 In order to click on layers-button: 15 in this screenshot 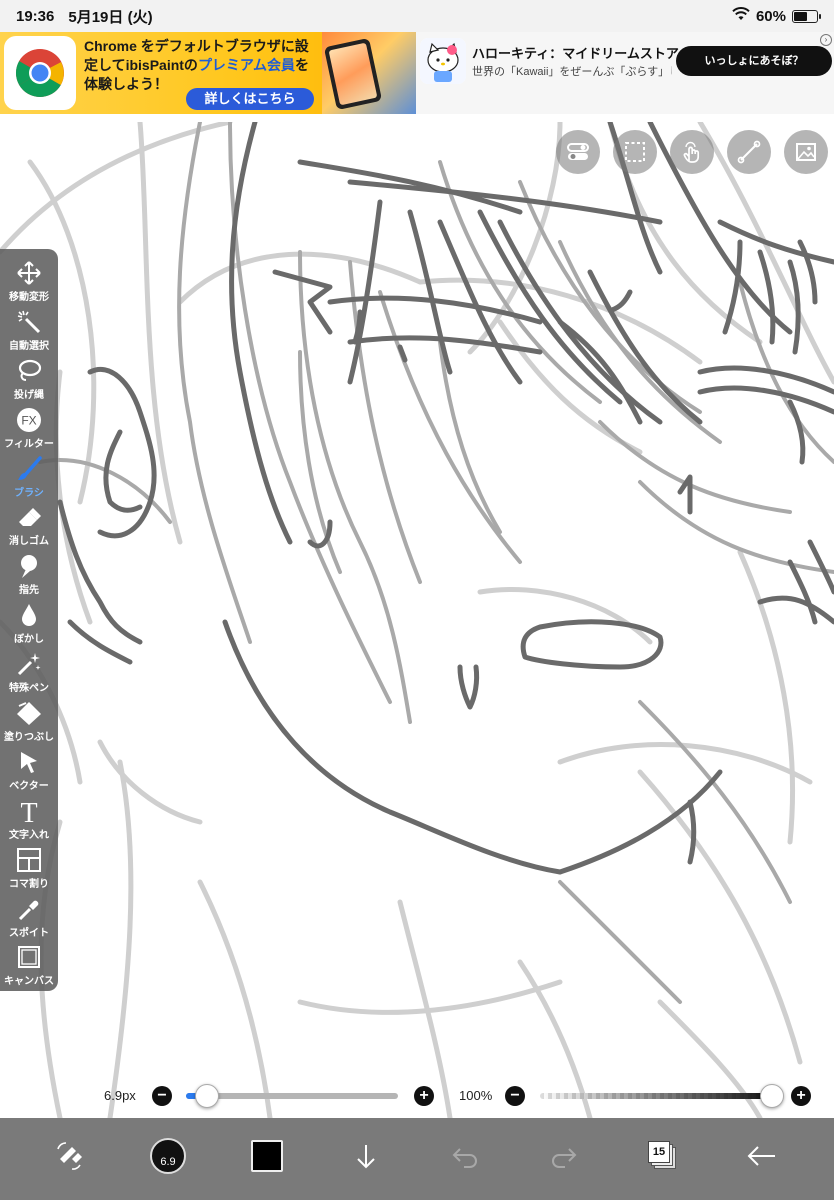, I will do `click(663, 1156)`.